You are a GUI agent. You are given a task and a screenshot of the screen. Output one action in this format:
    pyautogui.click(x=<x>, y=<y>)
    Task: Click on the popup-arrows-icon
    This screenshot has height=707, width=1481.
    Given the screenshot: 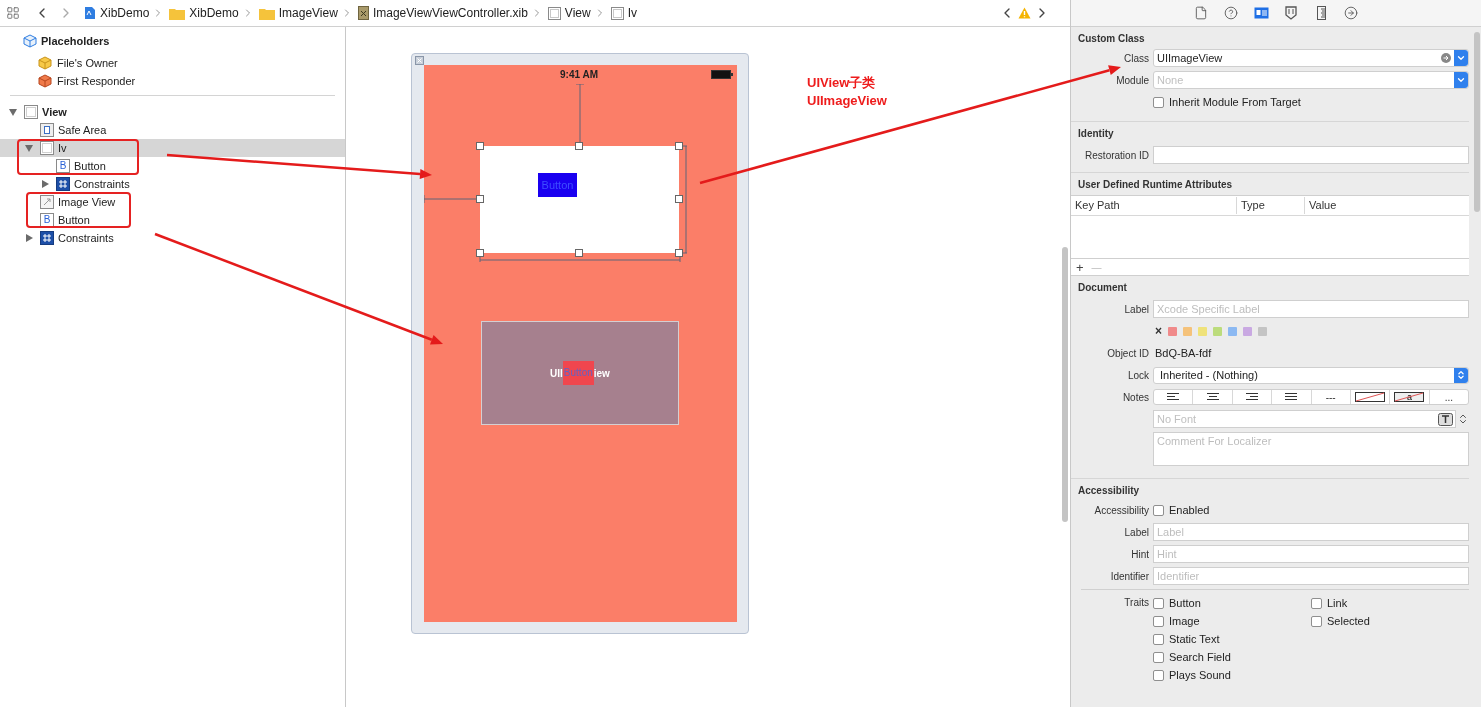 What is the action you would take?
    pyautogui.click(x=1461, y=375)
    